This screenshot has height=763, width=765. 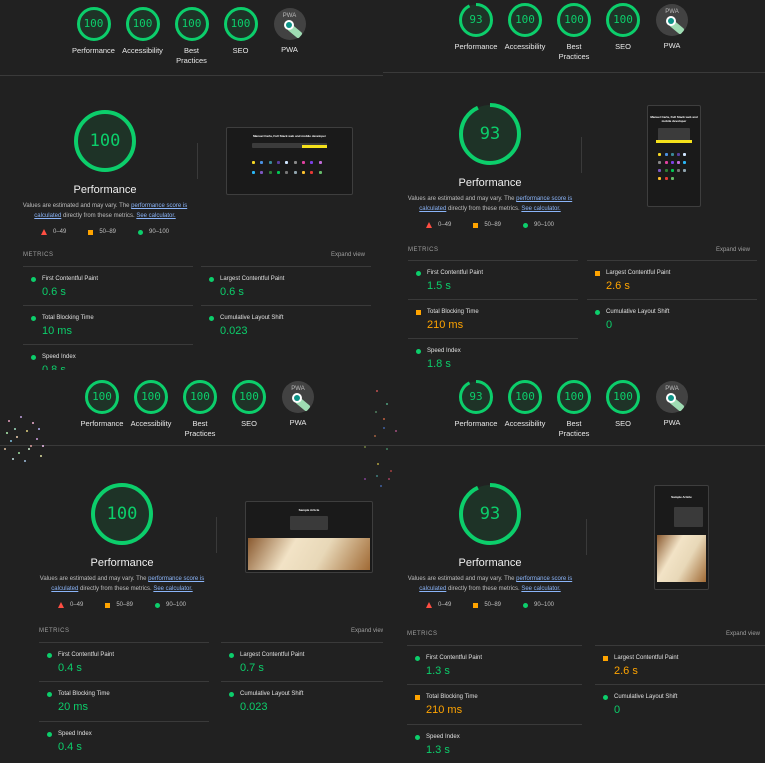 I want to click on performance-score: 100, so click(x=122, y=514).